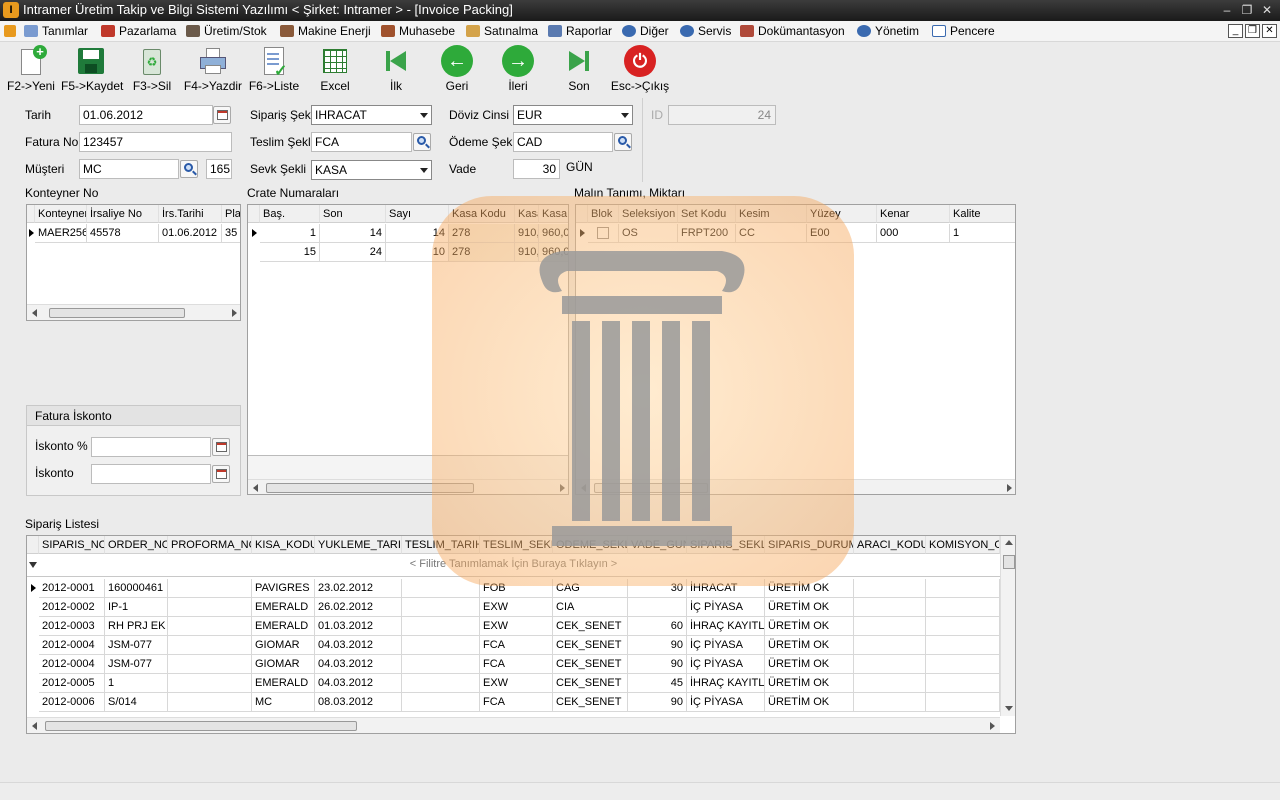 The image size is (1280, 800). What do you see at coordinates (771, 233) in the screenshot?
I see `table-cell: CC` at bounding box center [771, 233].